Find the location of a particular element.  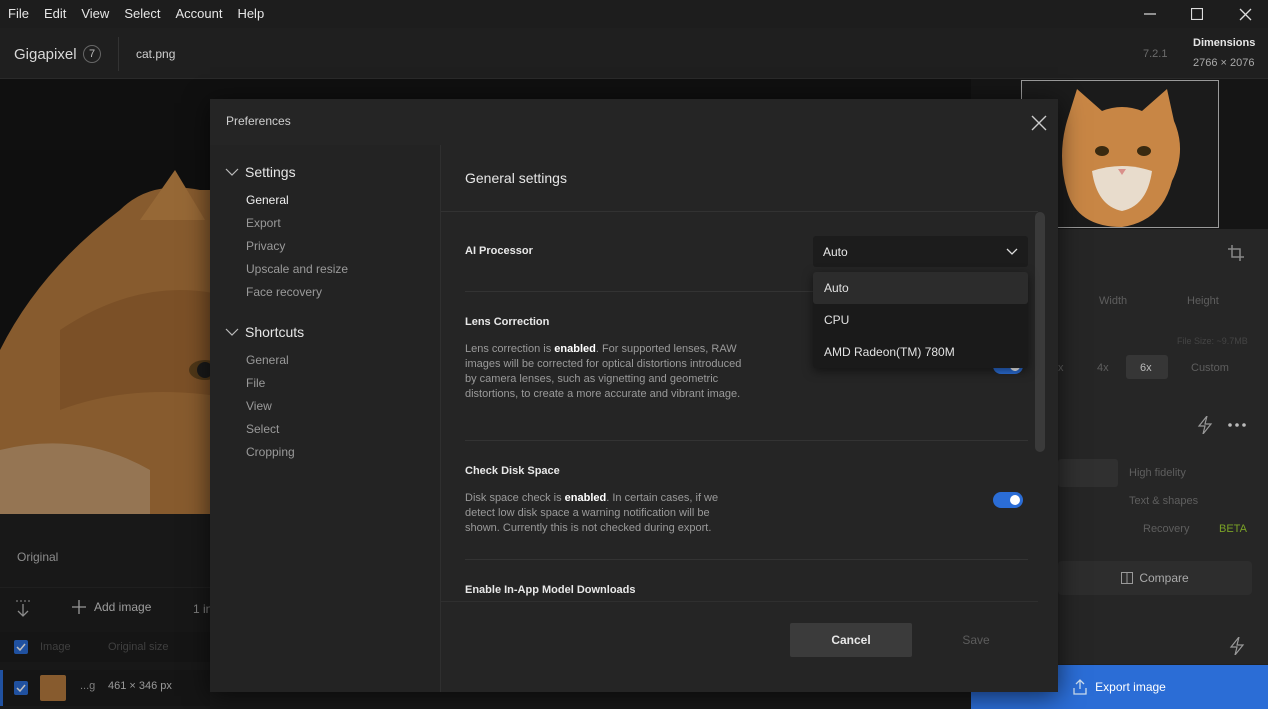

option-amd-radeon: AMD Radeon(TM) 780M is located at coordinates (920, 352).